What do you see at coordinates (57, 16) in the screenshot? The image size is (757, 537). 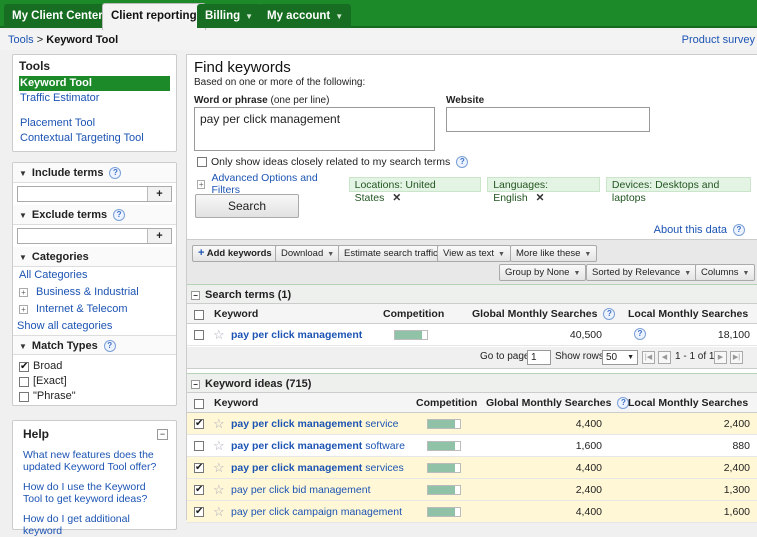 I see `tab-my-client-center: My Client Center` at bounding box center [57, 16].